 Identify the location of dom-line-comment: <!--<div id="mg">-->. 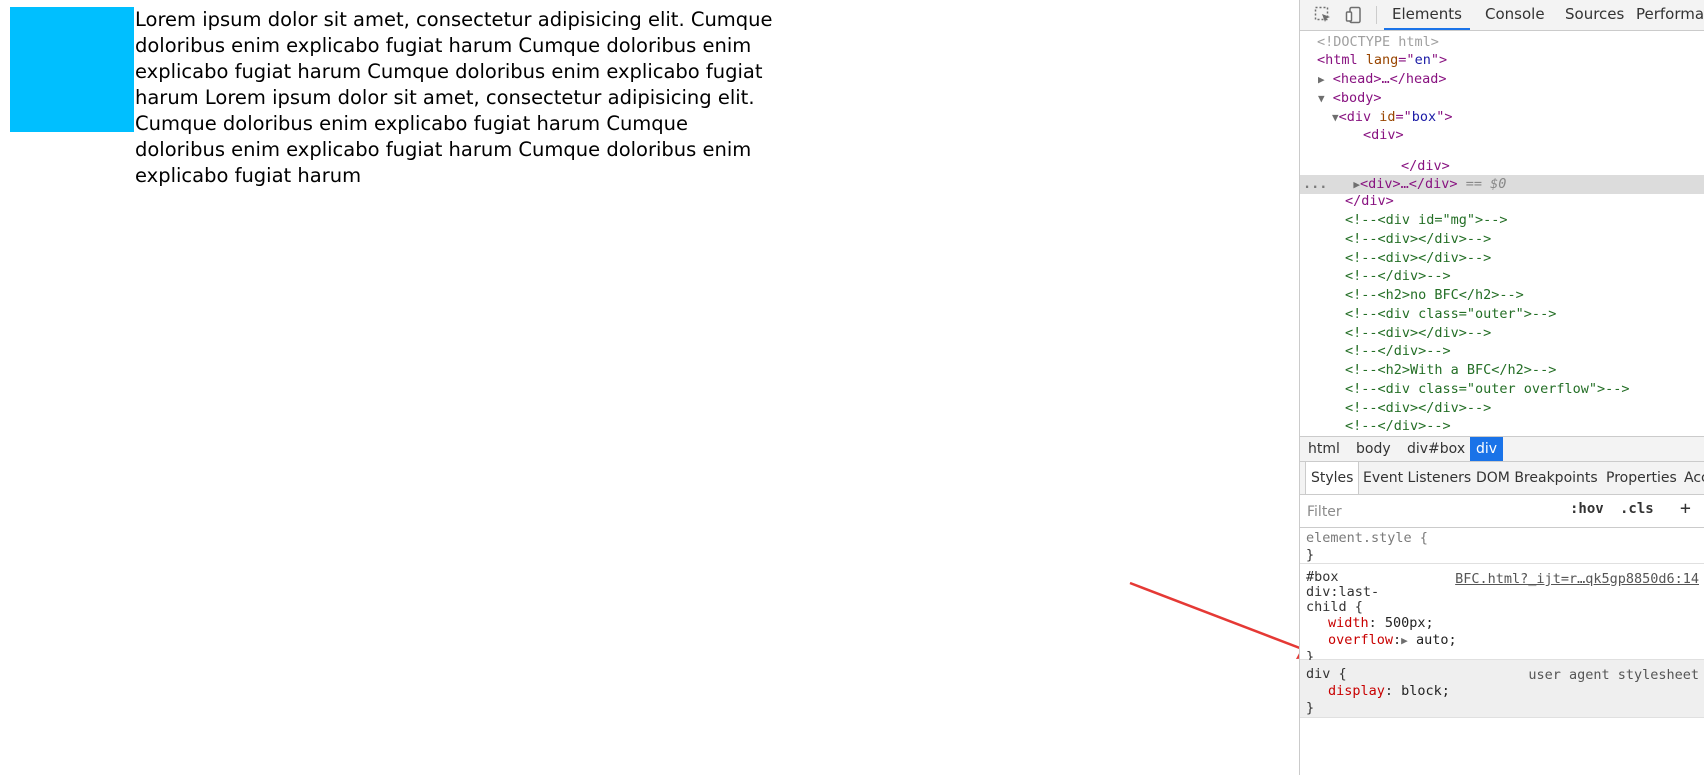
(1502, 220).